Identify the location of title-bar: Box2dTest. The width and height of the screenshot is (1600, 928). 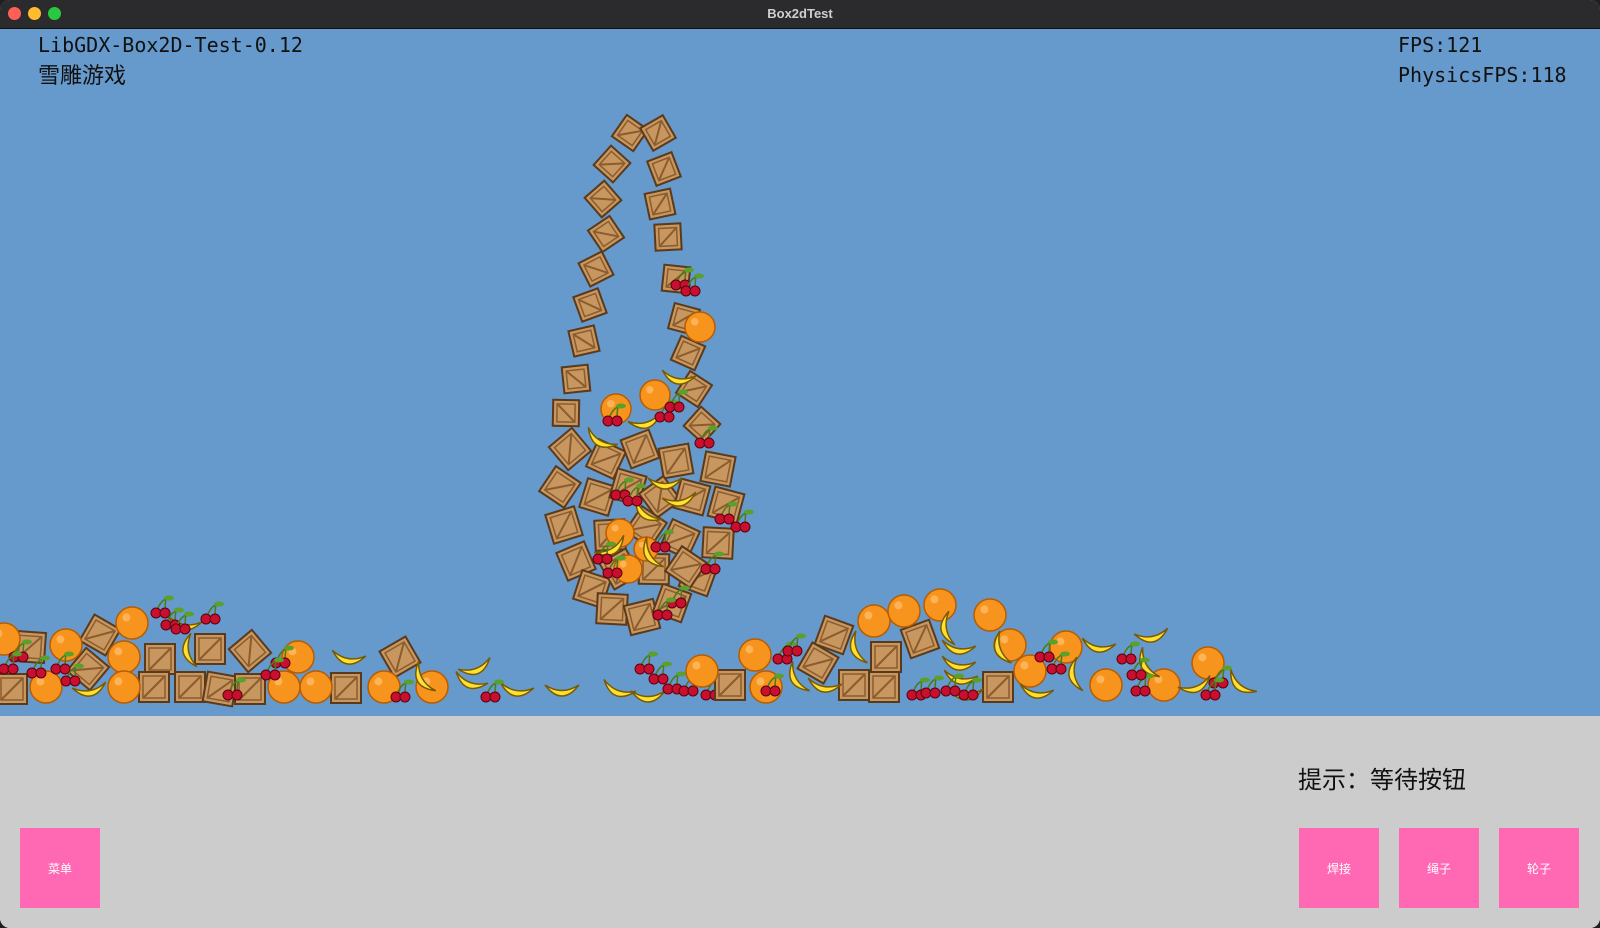
(800, 14).